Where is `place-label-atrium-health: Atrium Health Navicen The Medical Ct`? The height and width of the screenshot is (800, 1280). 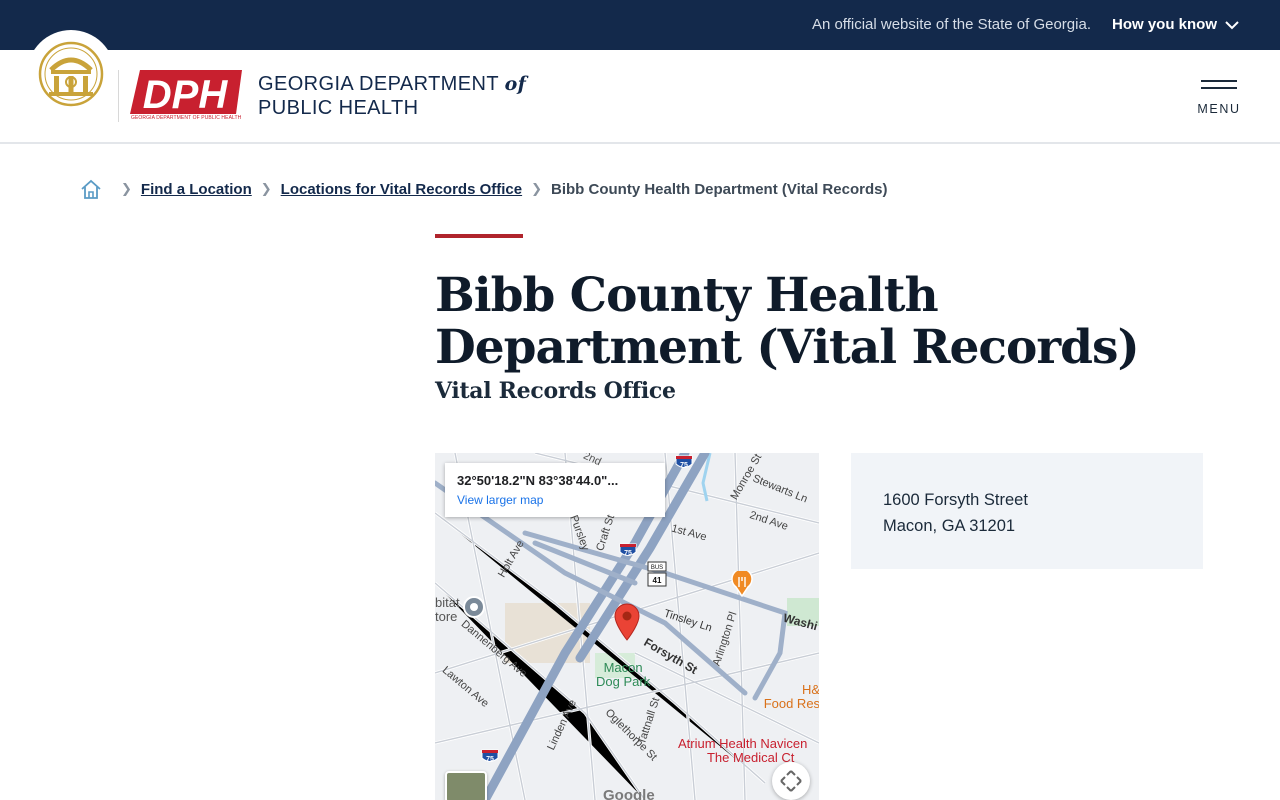
place-label-atrium-health: Atrium Health Navicen The Medical Ct is located at coordinates (742, 751).